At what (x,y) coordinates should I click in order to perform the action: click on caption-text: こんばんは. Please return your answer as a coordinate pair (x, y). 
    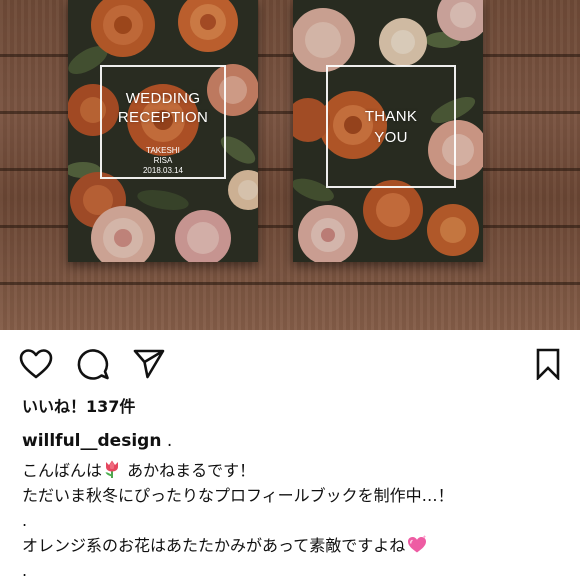
    Looking at the image, I should click on (62, 470).